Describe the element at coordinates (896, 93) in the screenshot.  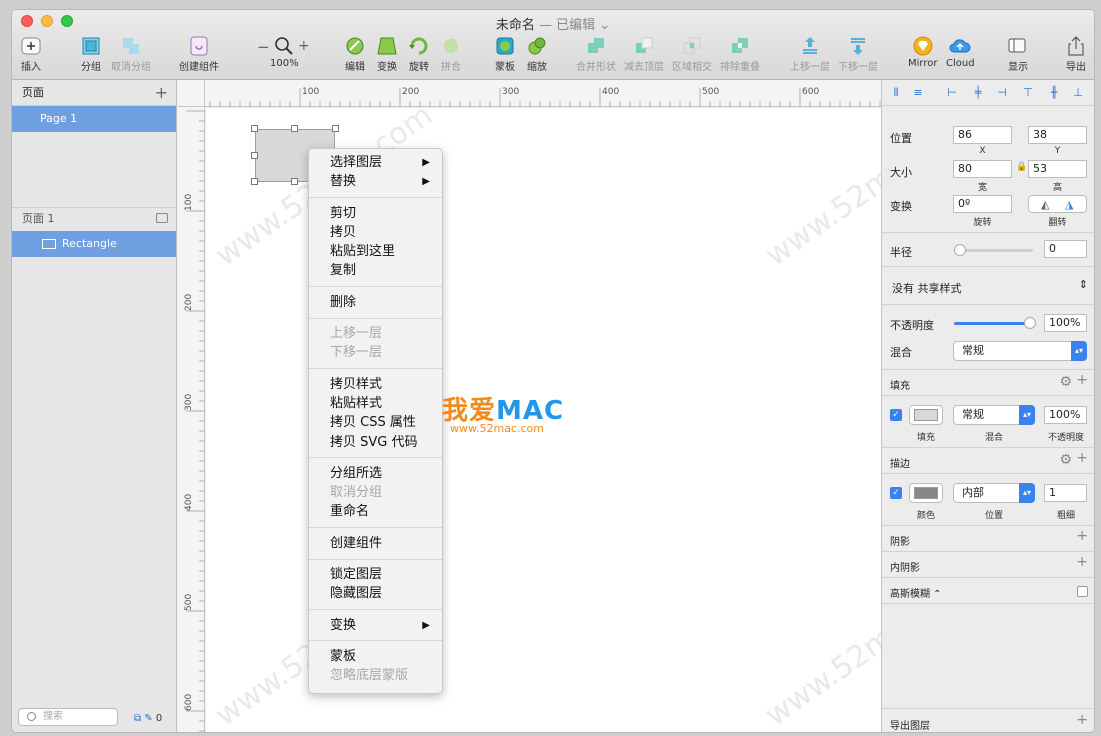
I see `distribute-h-icon: ⦀` at that location.